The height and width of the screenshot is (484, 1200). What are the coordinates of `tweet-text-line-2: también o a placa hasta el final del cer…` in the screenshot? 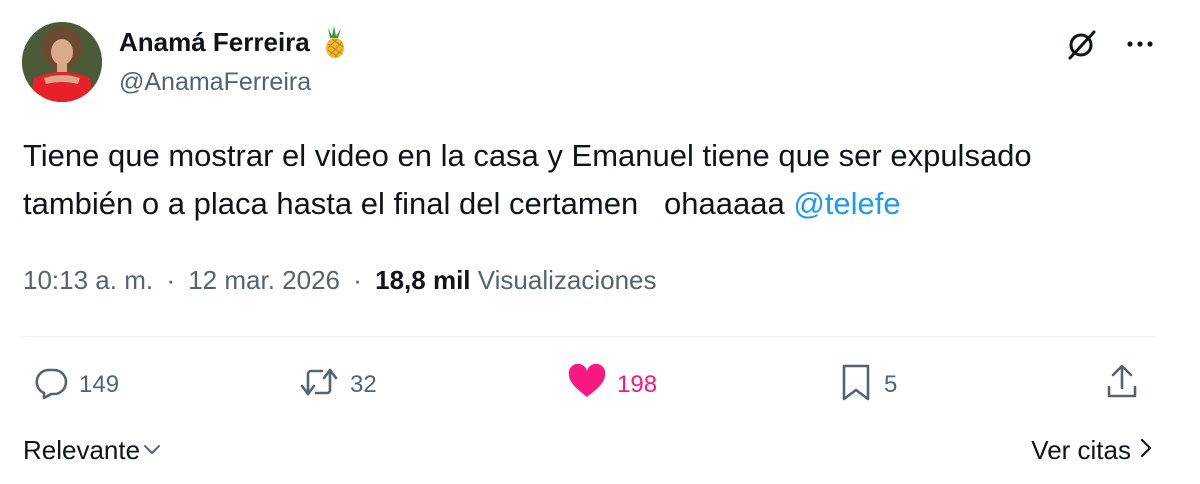 It's located at (598, 204).